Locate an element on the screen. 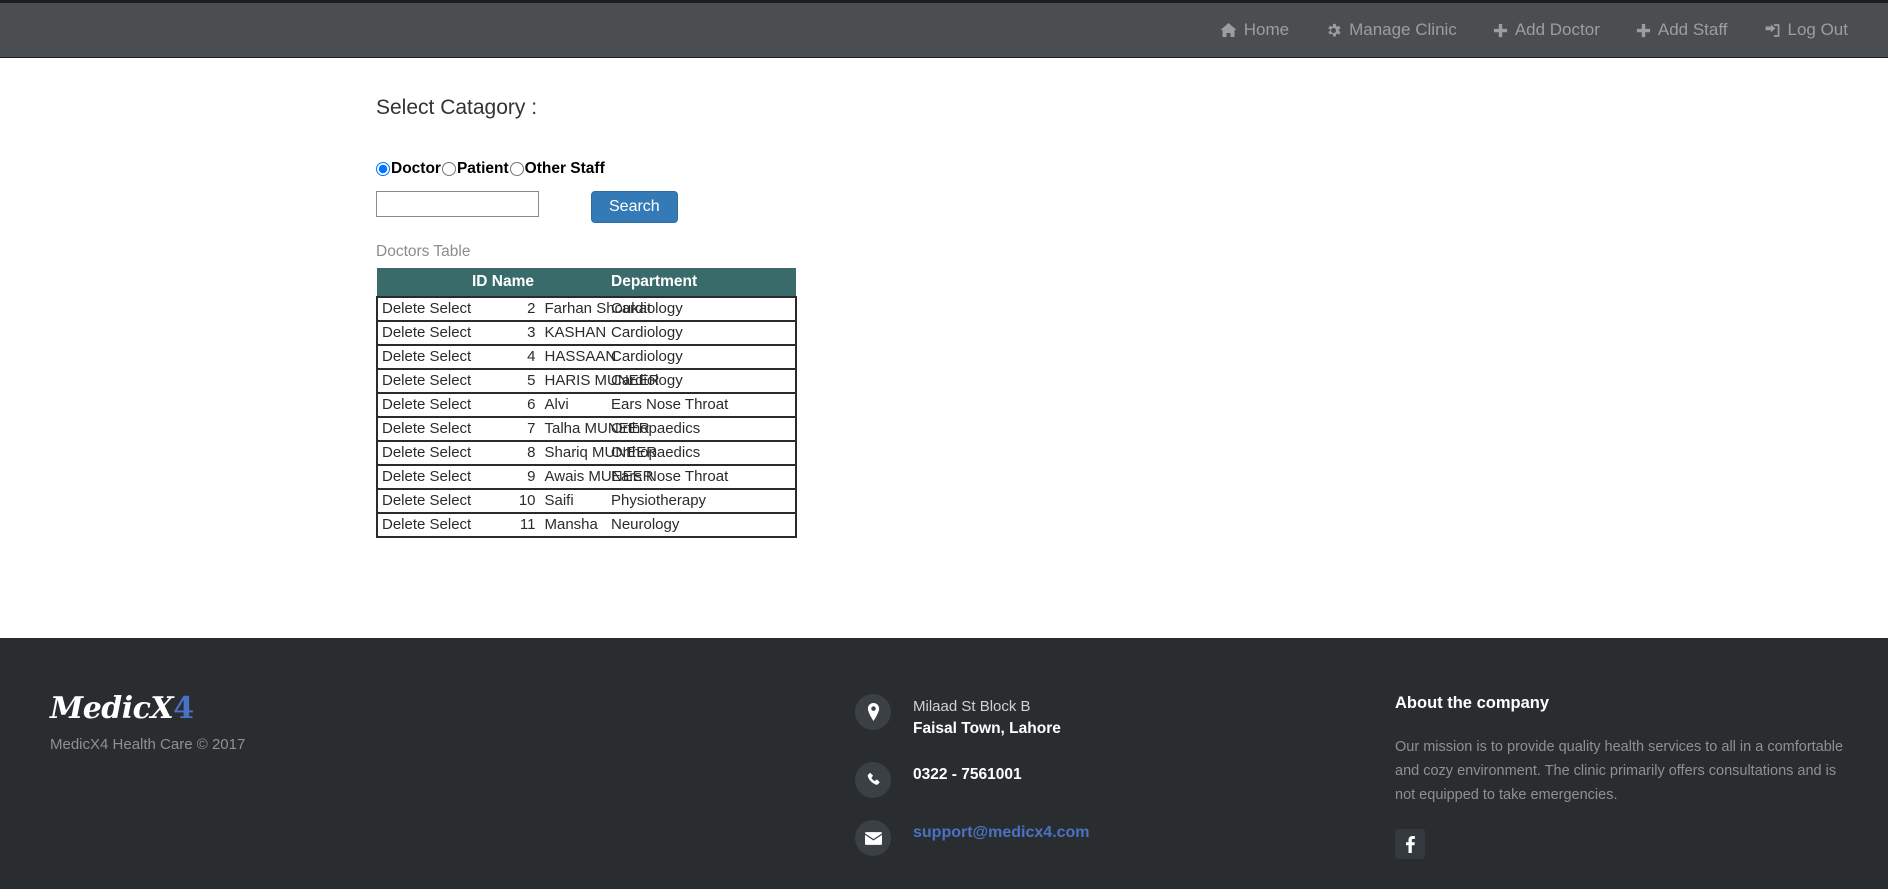 This screenshot has height=889, width=1888. table-header-row: ID Name Department is located at coordinates (586, 282).